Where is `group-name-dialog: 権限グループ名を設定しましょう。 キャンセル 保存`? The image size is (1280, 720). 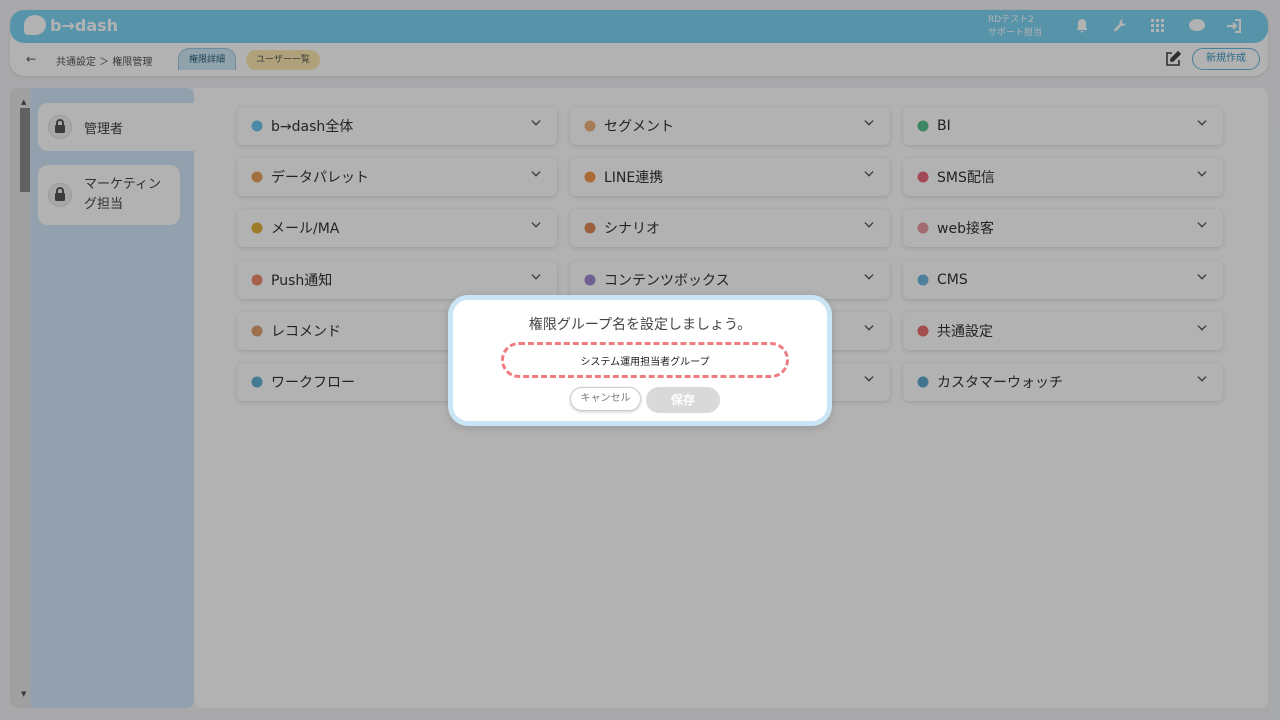 group-name-dialog: 権限グループ名を設定しましょう。 キャンセル 保存 is located at coordinates (640, 360).